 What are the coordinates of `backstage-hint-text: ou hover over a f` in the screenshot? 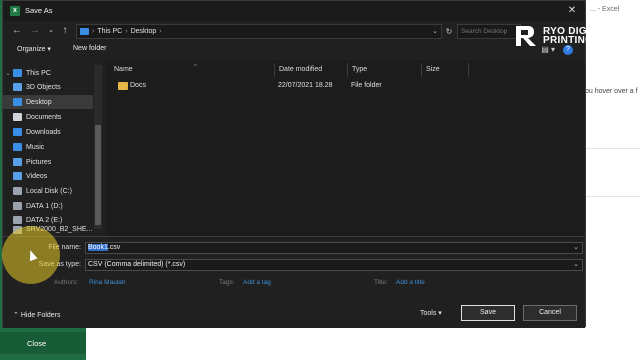 It's located at (611, 91).